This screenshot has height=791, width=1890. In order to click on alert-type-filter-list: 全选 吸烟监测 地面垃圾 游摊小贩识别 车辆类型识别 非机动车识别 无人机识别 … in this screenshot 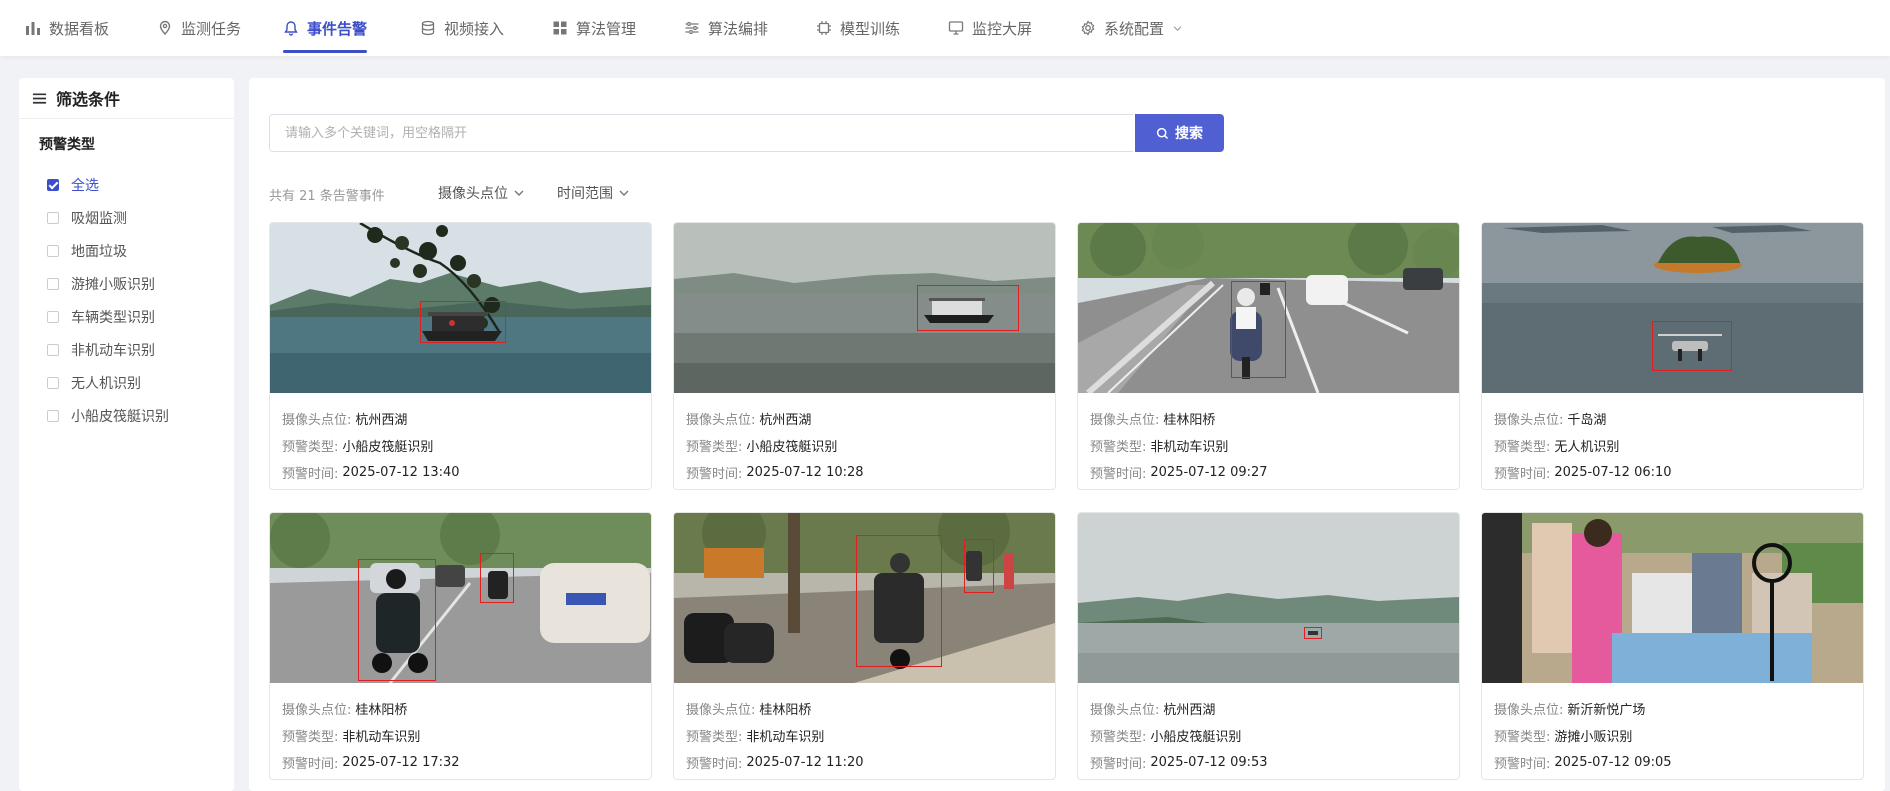, I will do `click(126, 300)`.